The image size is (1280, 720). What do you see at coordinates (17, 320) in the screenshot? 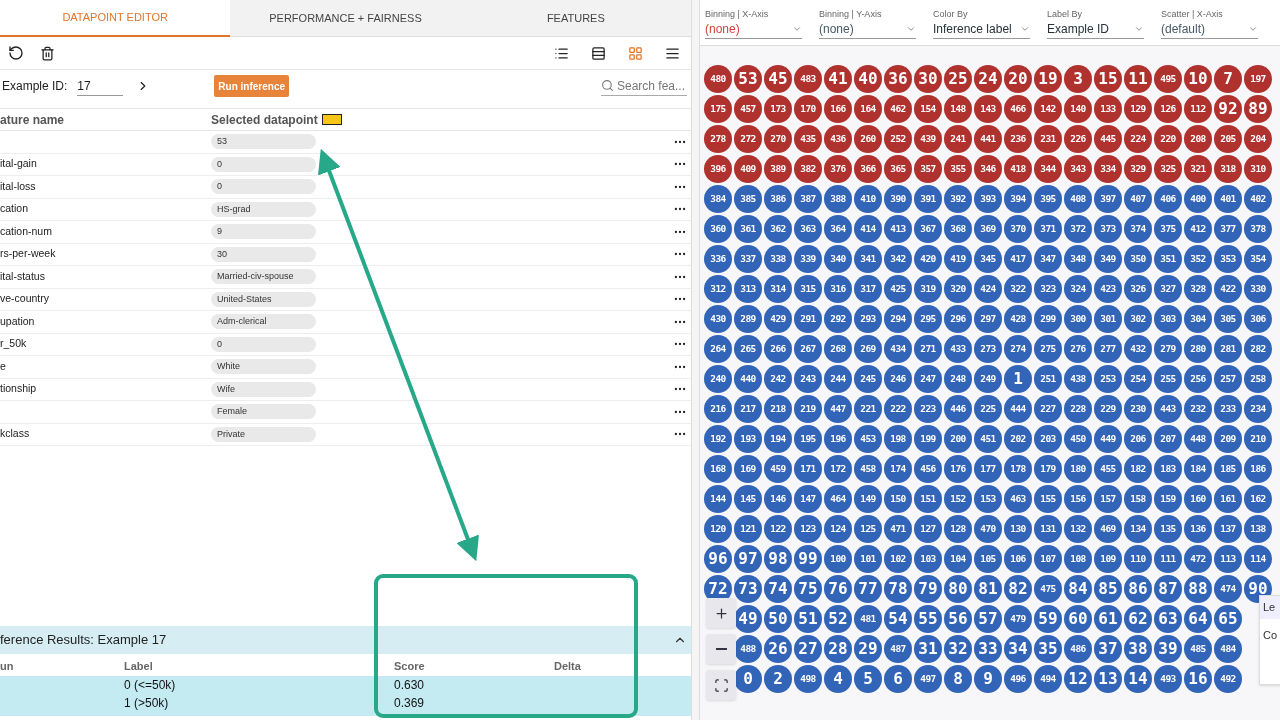
I see `feature-name: upation` at bounding box center [17, 320].